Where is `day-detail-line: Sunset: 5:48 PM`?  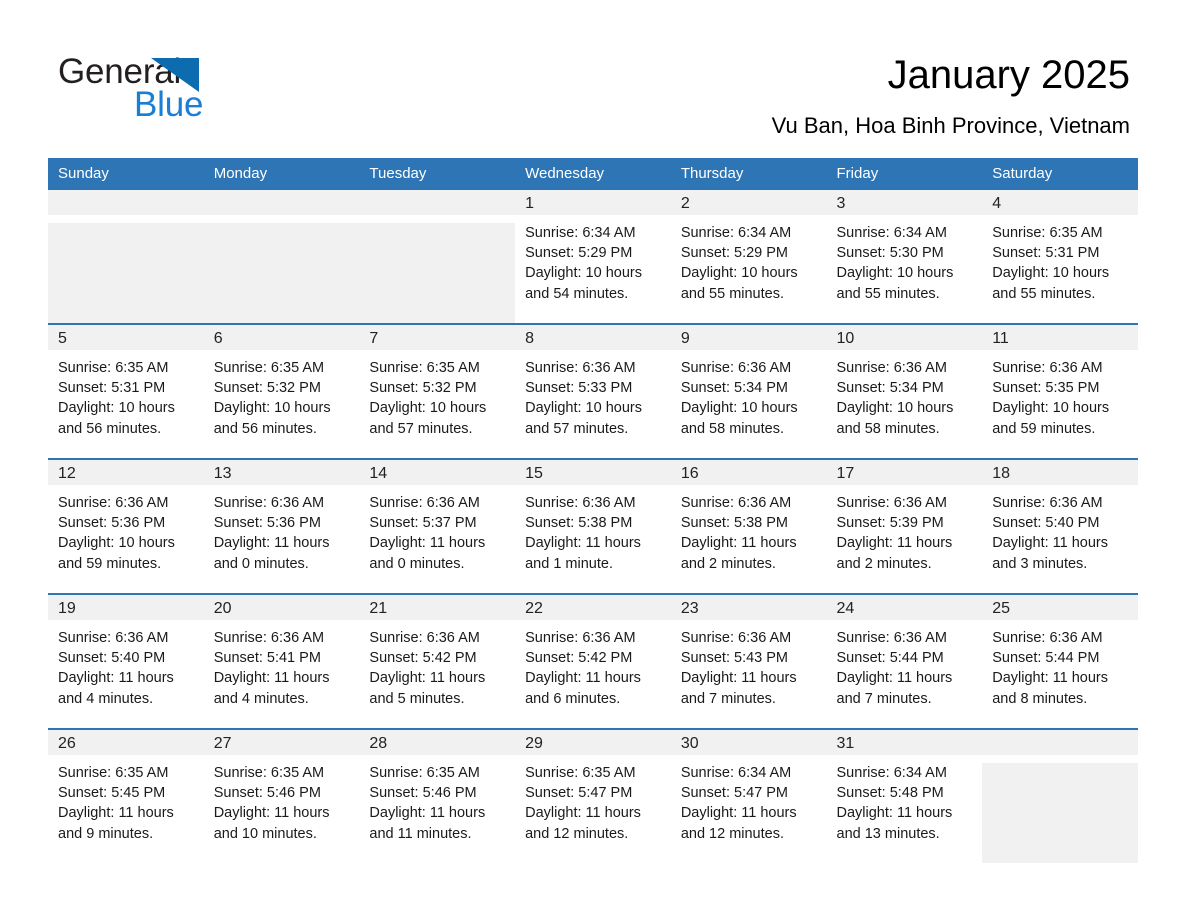 day-detail-line: Sunset: 5:48 PM is located at coordinates (890, 793).